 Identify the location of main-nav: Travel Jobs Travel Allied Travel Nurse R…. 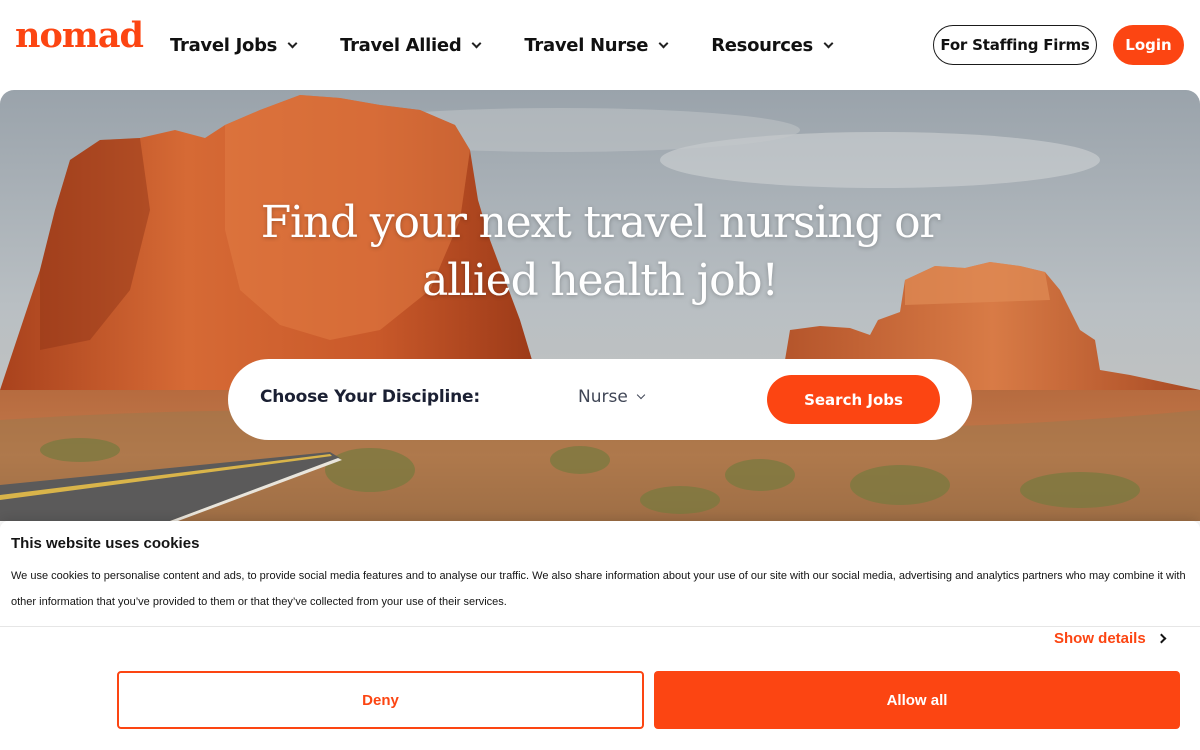
(523, 45).